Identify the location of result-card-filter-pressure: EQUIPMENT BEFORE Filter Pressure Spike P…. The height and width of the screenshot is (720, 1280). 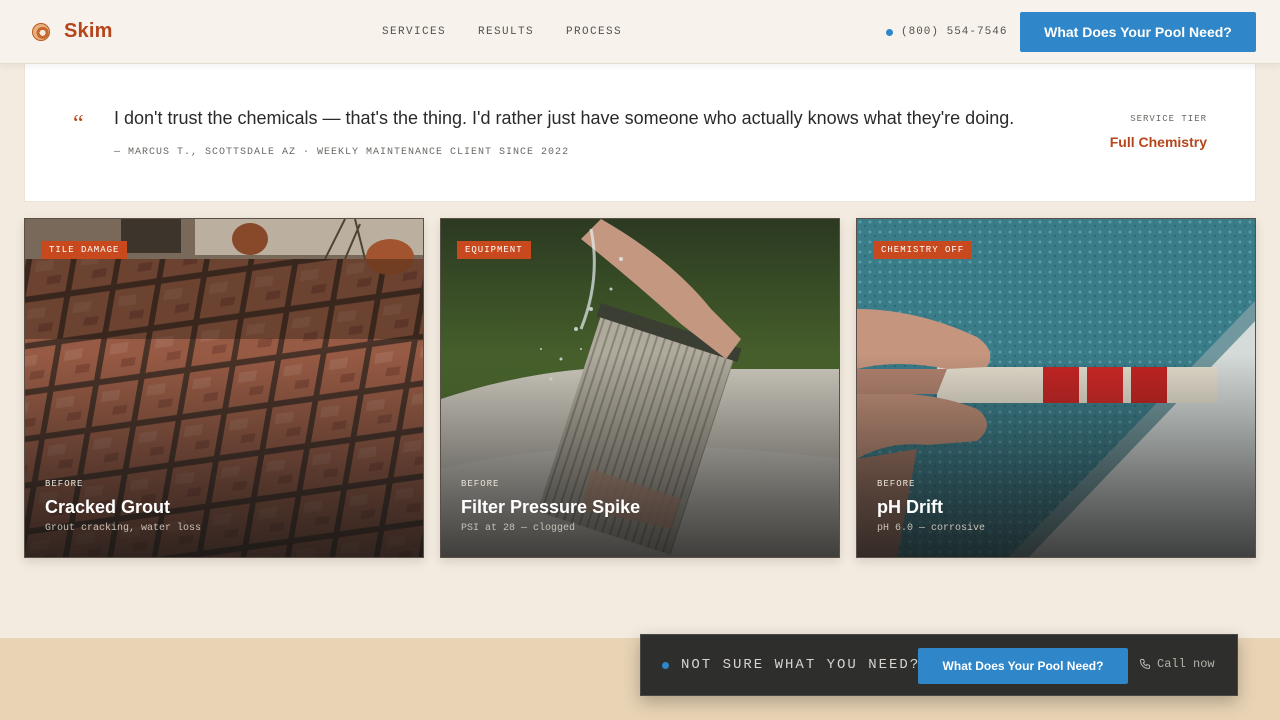
(640, 388).